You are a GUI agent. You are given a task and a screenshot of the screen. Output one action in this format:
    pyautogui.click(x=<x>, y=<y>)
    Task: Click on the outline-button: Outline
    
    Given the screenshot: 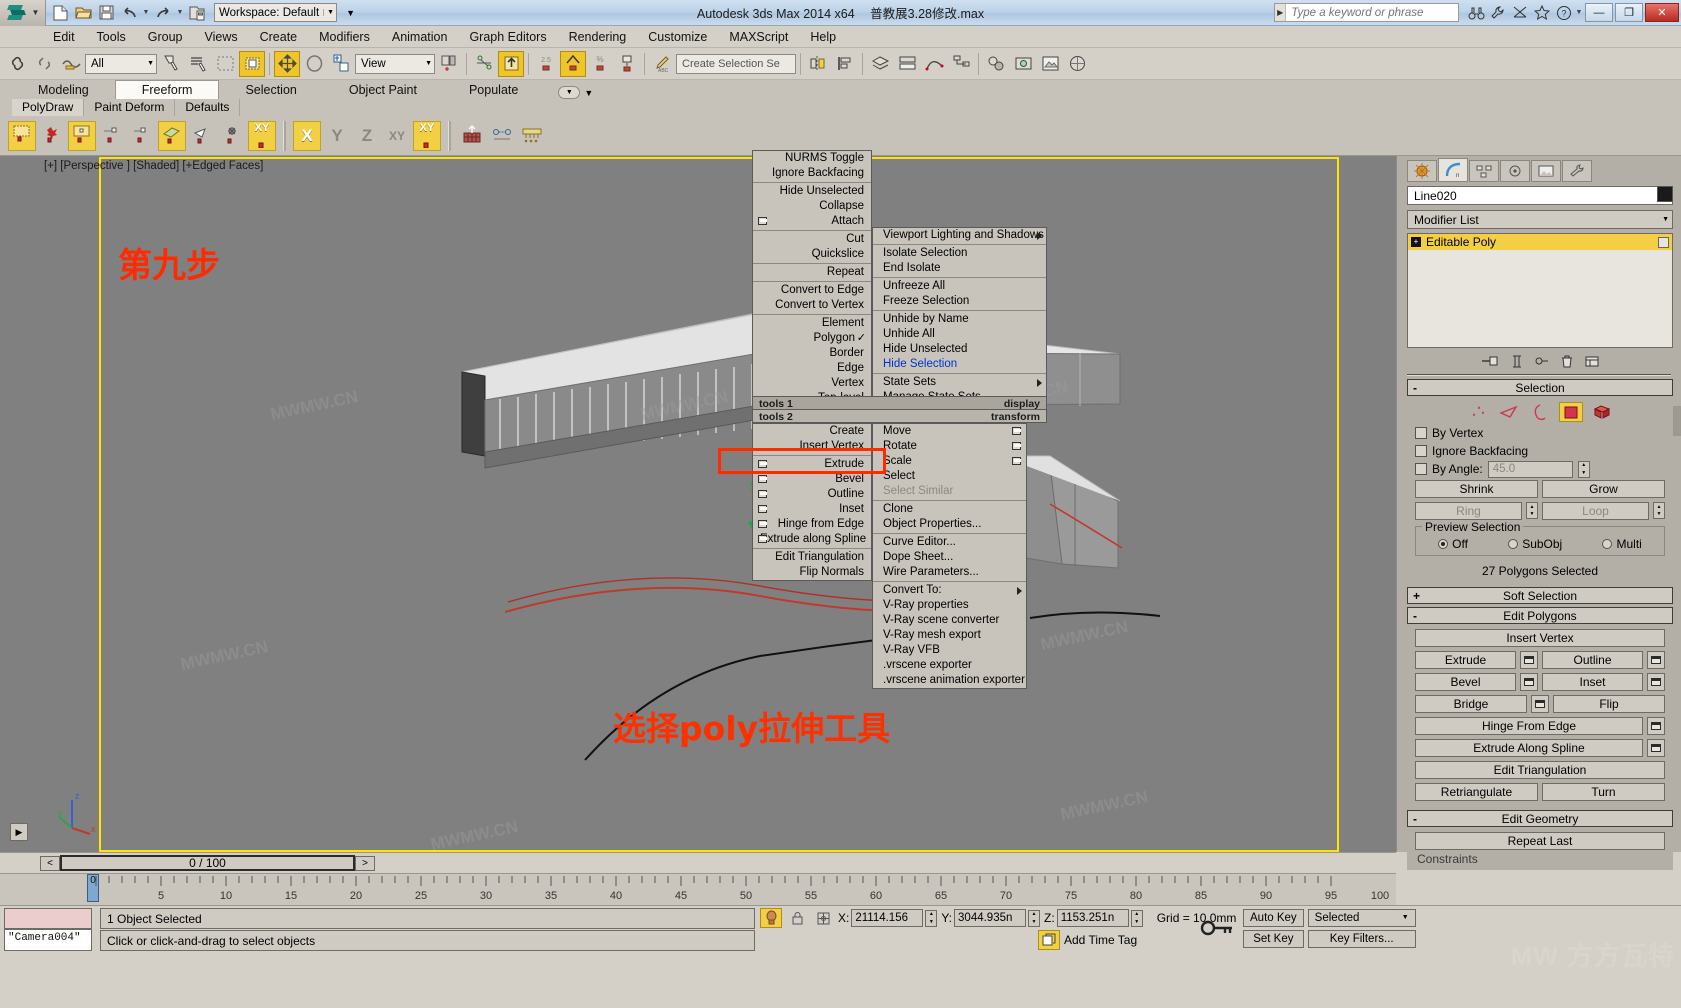 What is the action you would take?
    pyautogui.click(x=1592, y=660)
    